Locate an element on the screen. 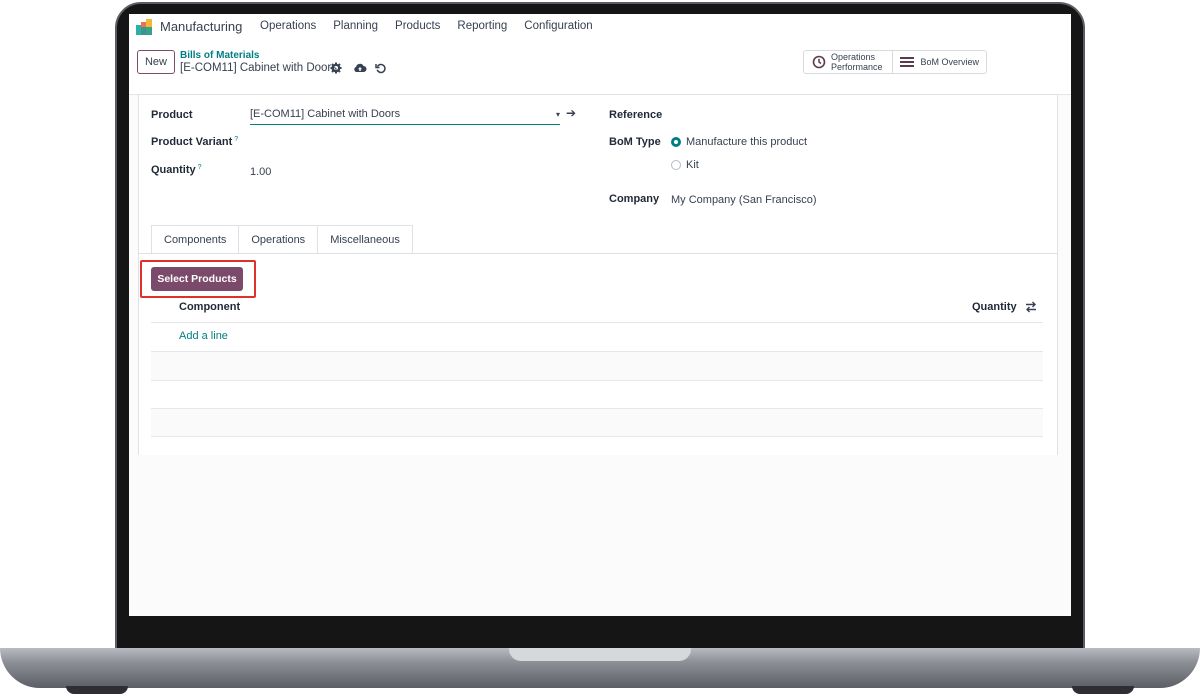 Image resolution: width=1200 pixels, height=697 pixels. quantity-label-text: Quantity is located at coordinates (173, 170).